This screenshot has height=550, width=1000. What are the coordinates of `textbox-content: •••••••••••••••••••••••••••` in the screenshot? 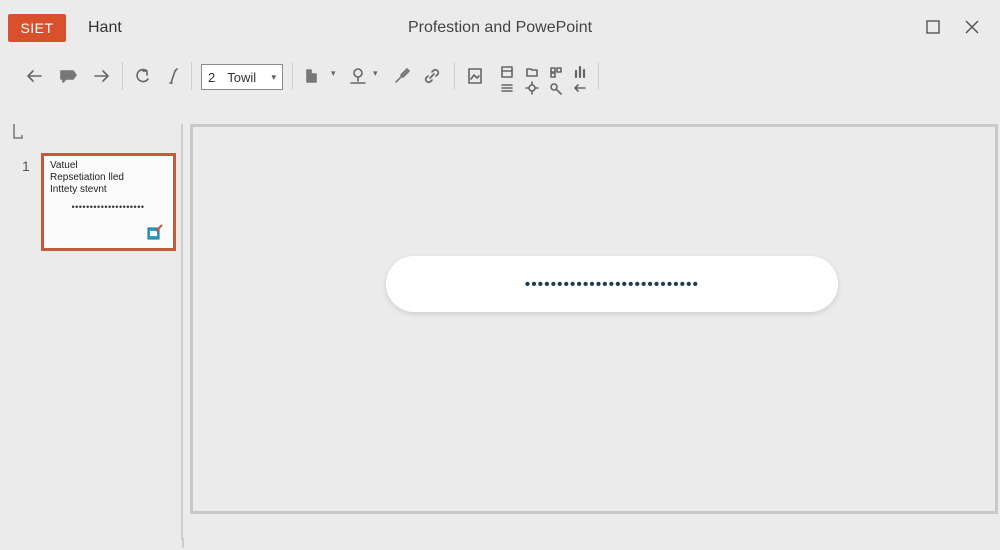 It's located at (612, 284).